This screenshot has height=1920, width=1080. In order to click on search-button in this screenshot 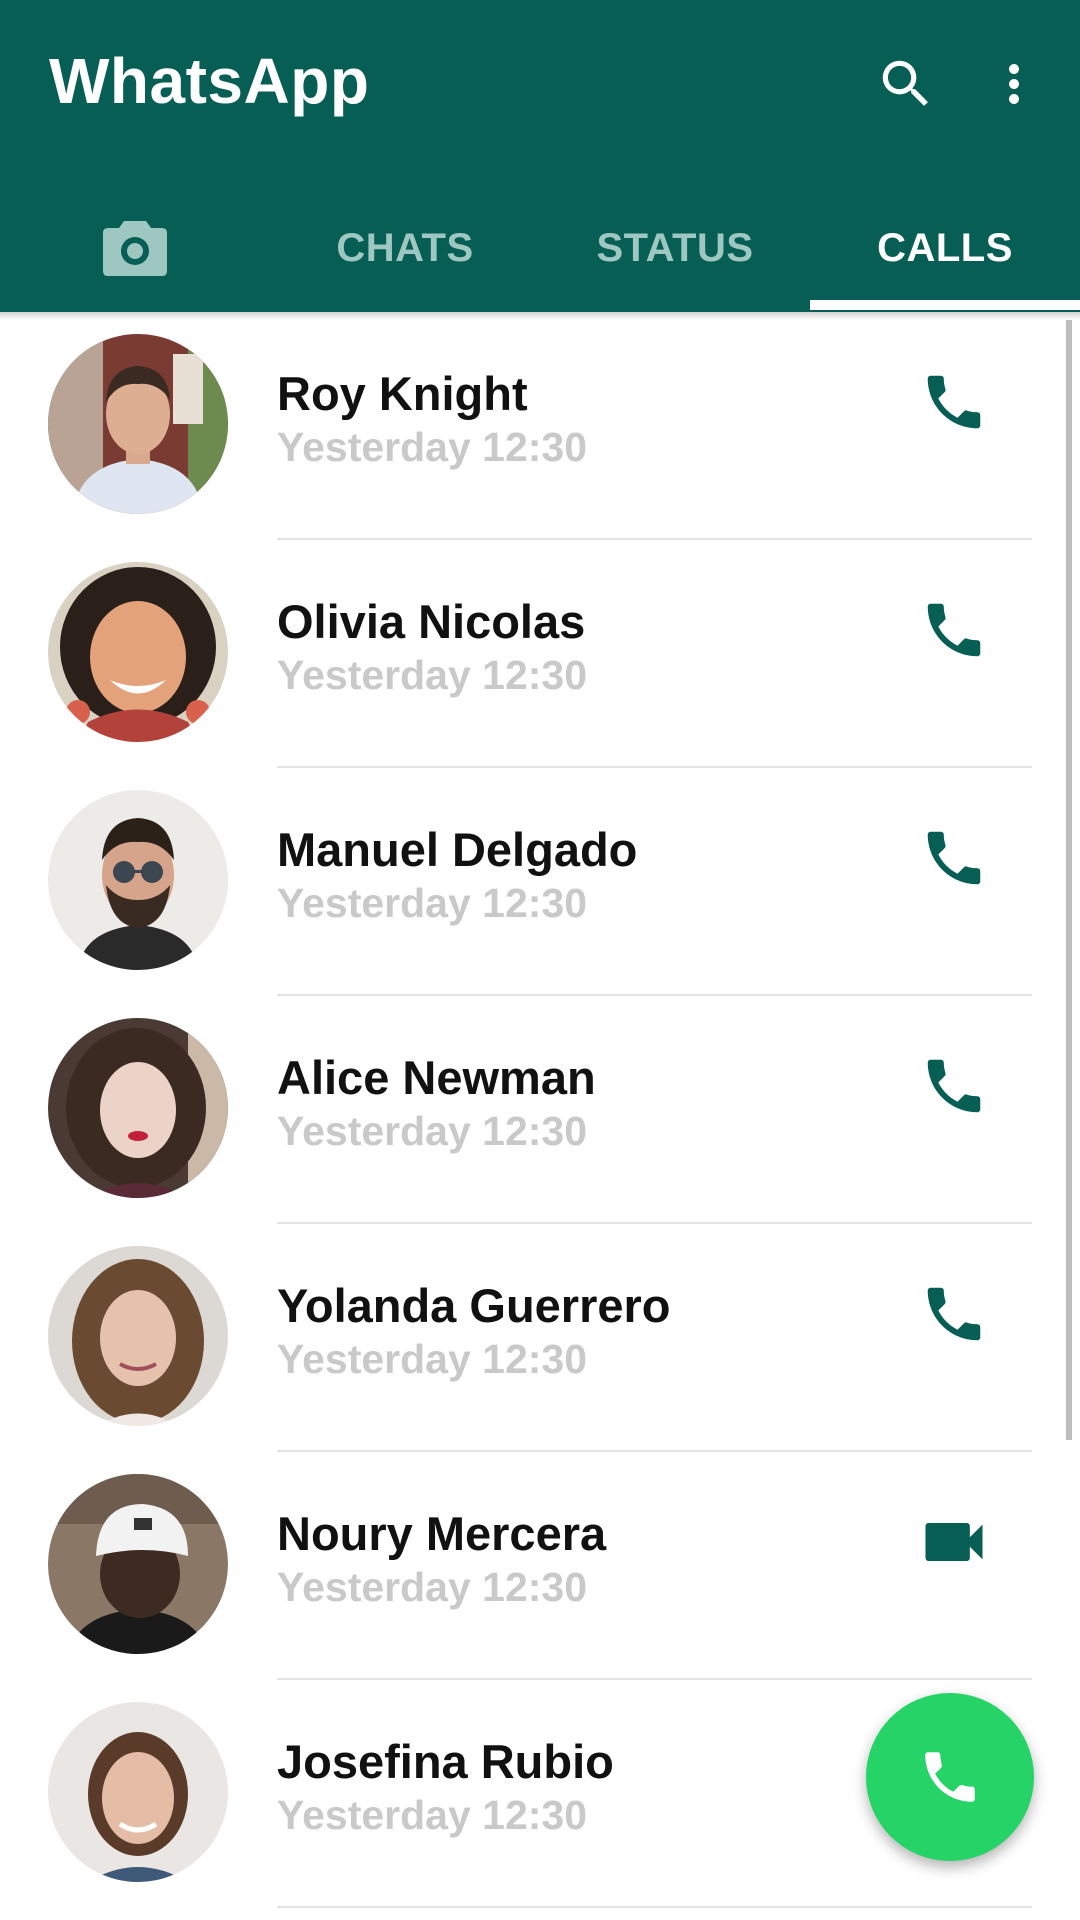, I will do `click(906, 84)`.